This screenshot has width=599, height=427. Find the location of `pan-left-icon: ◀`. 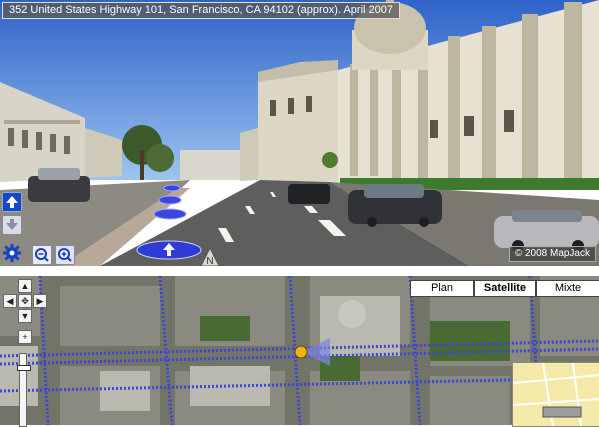

pan-left-icon: ◀ is located at coordinates (10, 301).